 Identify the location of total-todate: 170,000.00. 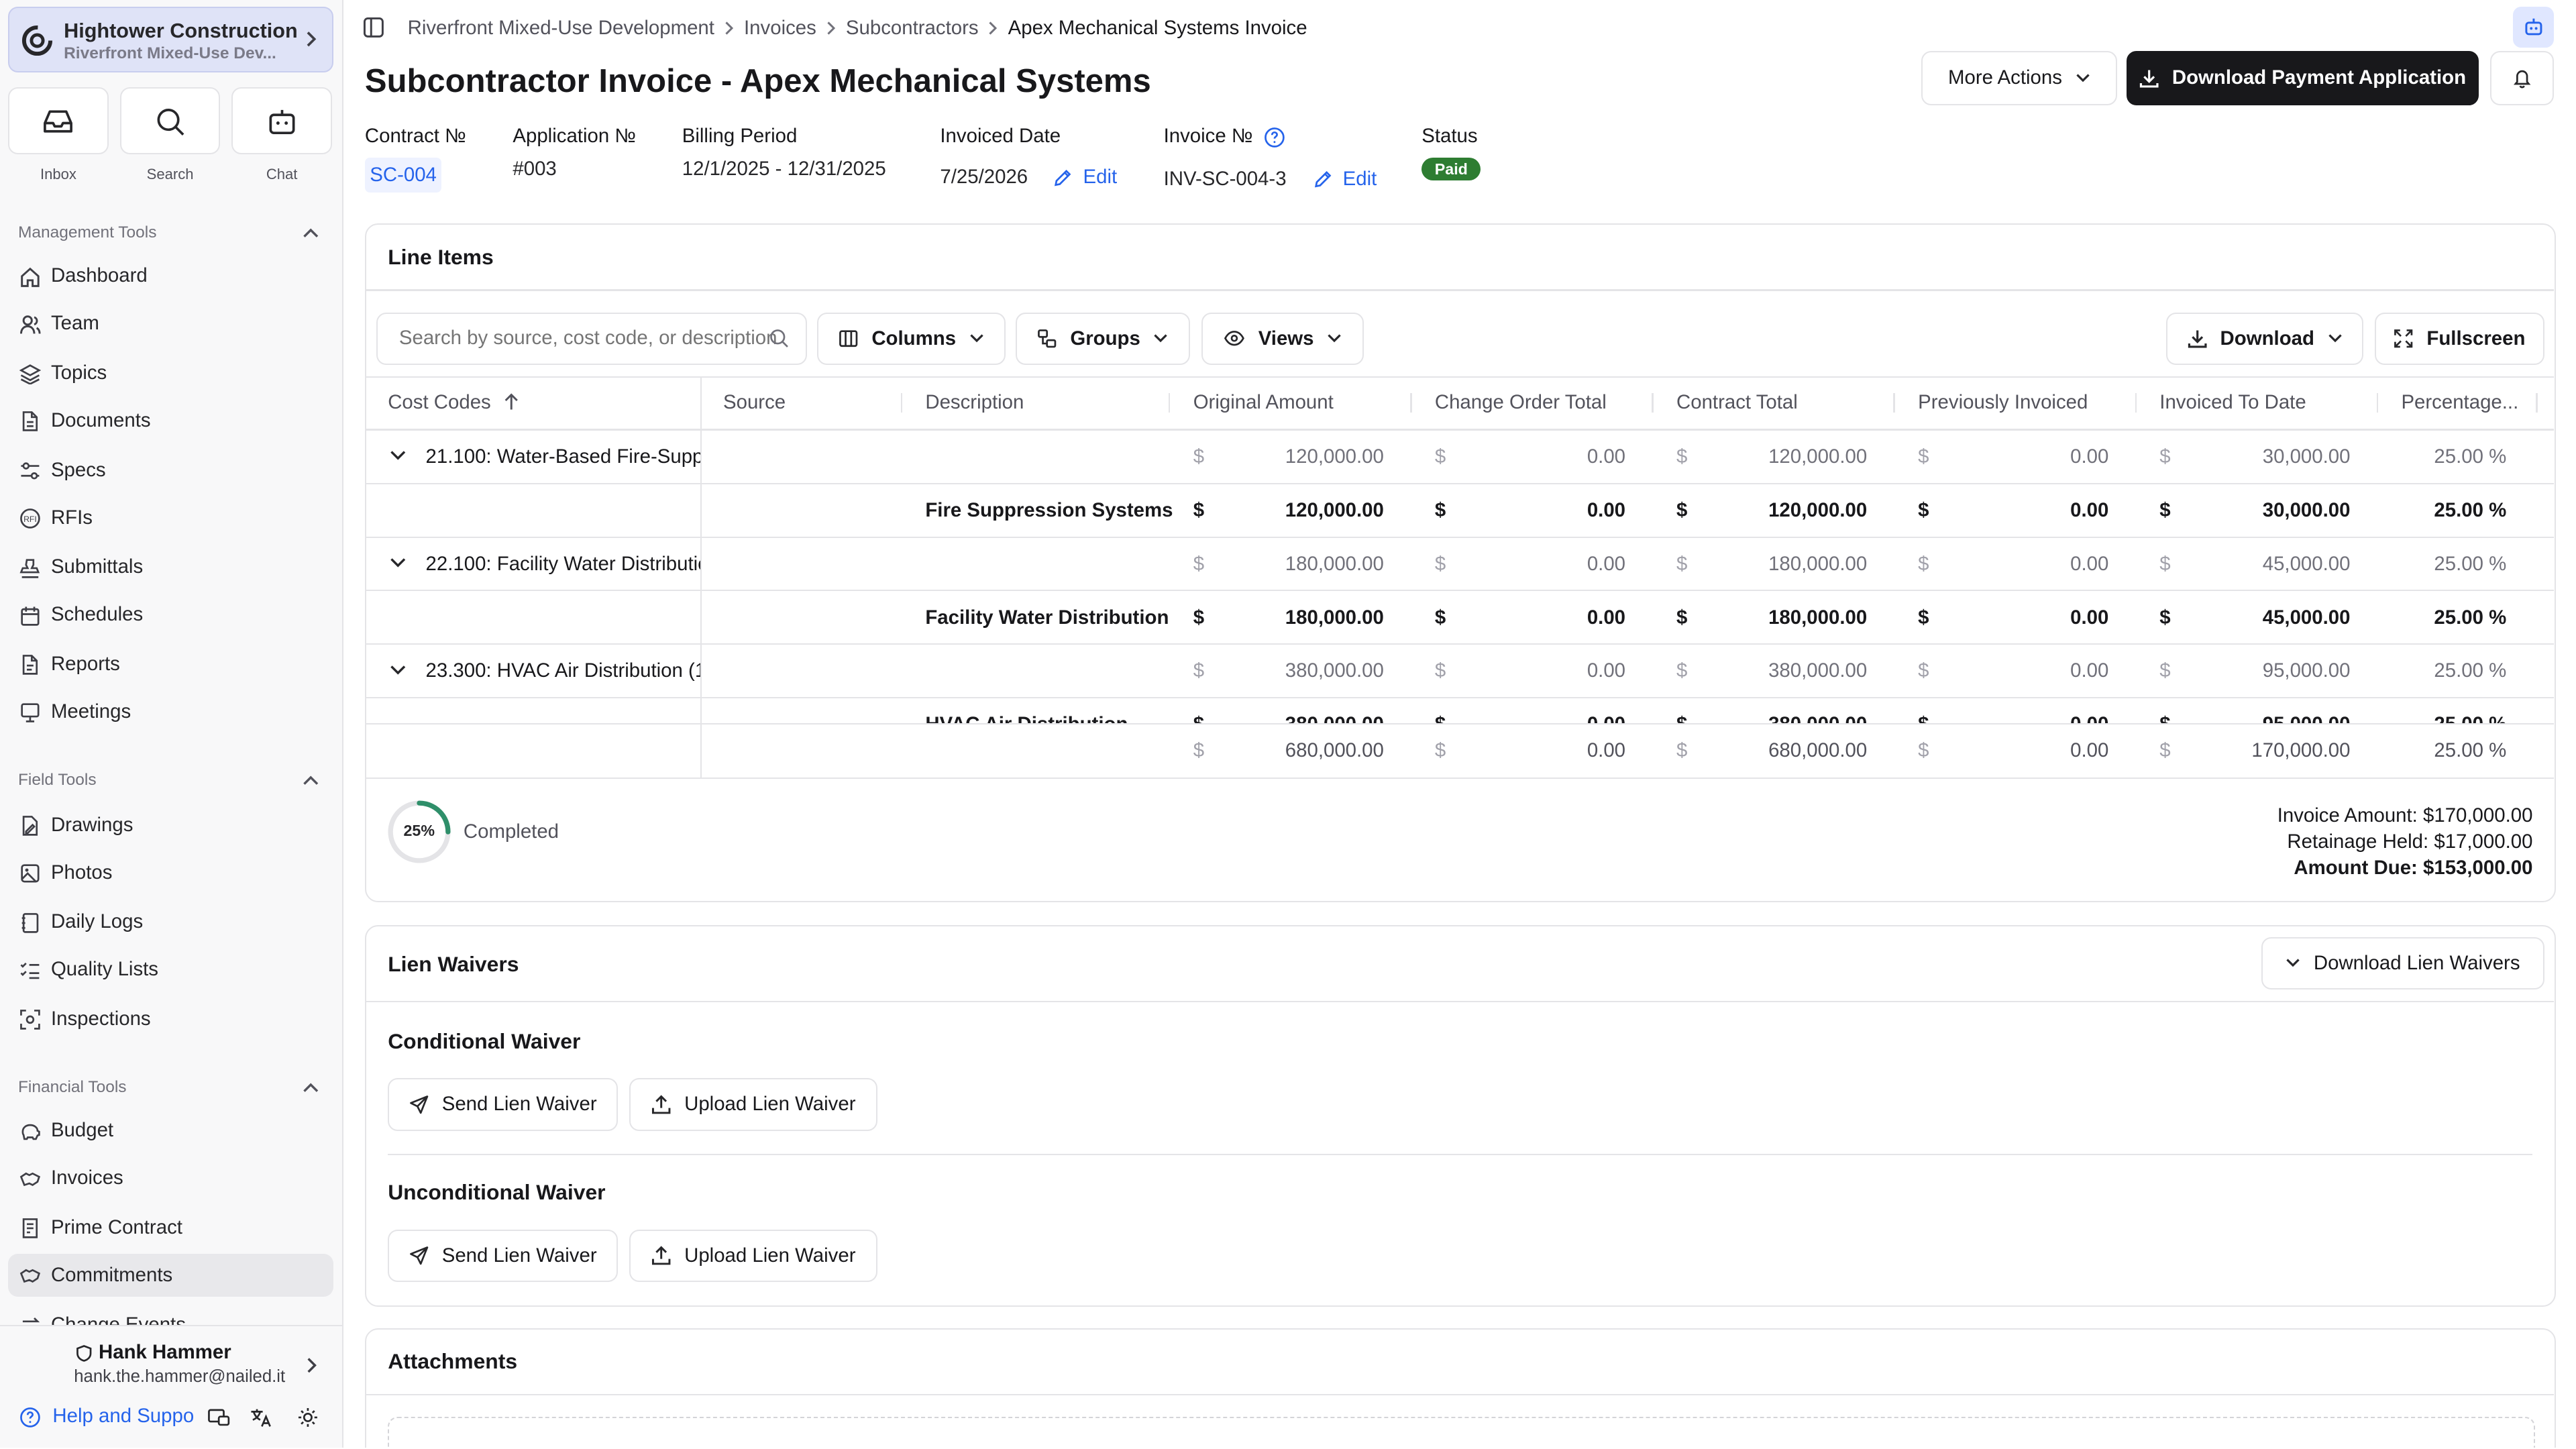
(2301, 750).